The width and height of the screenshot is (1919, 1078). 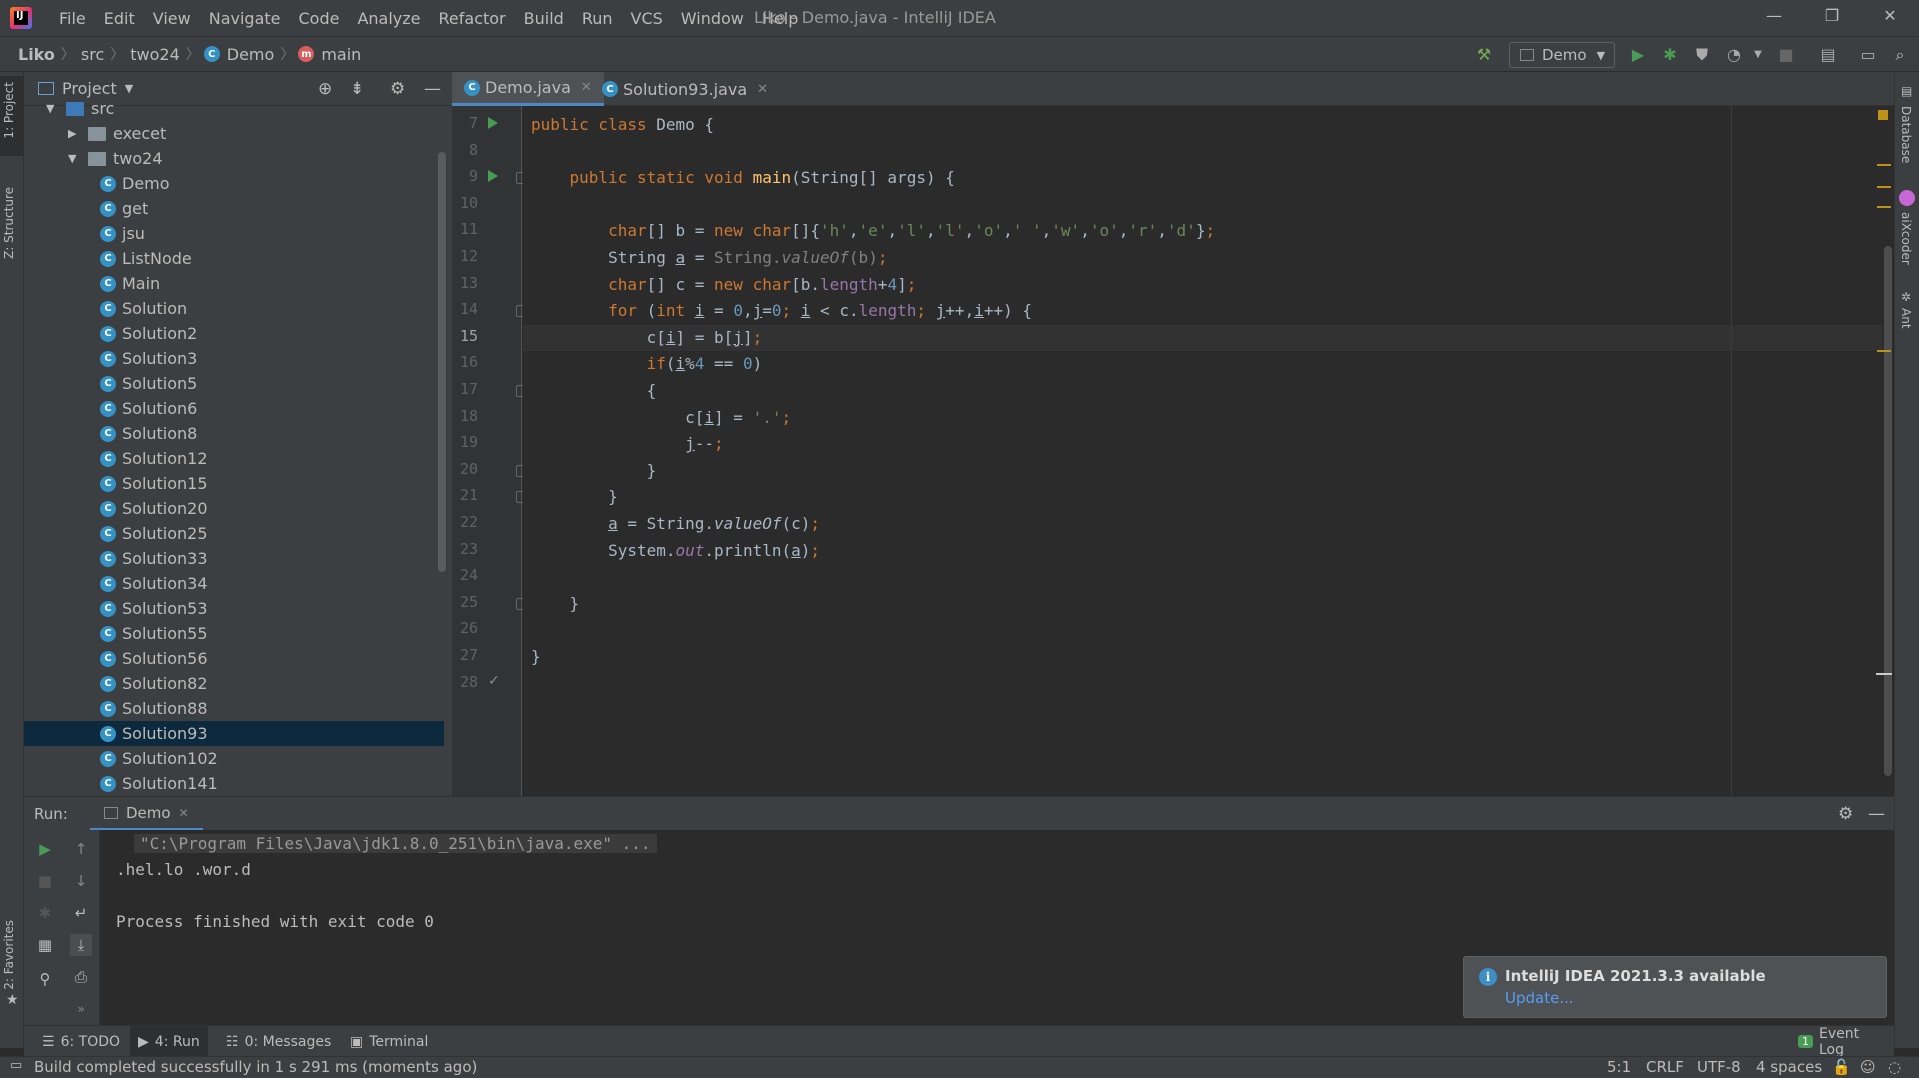 I want to click on layout-icon: ▭, so click(x=1868, y=55).